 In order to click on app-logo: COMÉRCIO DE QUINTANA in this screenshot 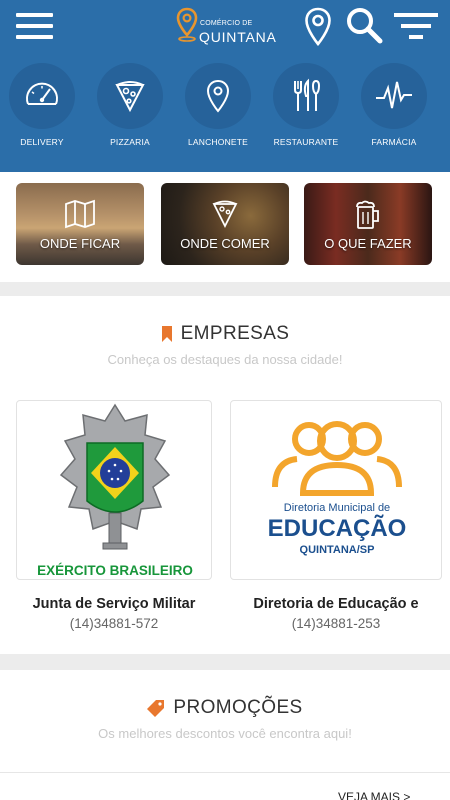, I will do `click(231, 26)`.